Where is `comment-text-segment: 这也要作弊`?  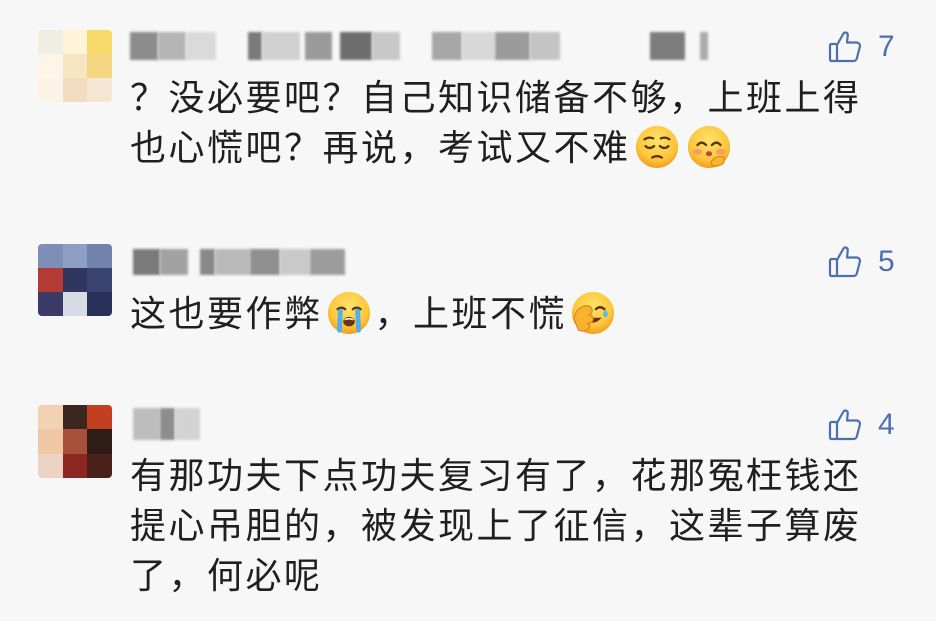
comment-text-segment: 这也要作弊 is located at coordinates (226, 314).